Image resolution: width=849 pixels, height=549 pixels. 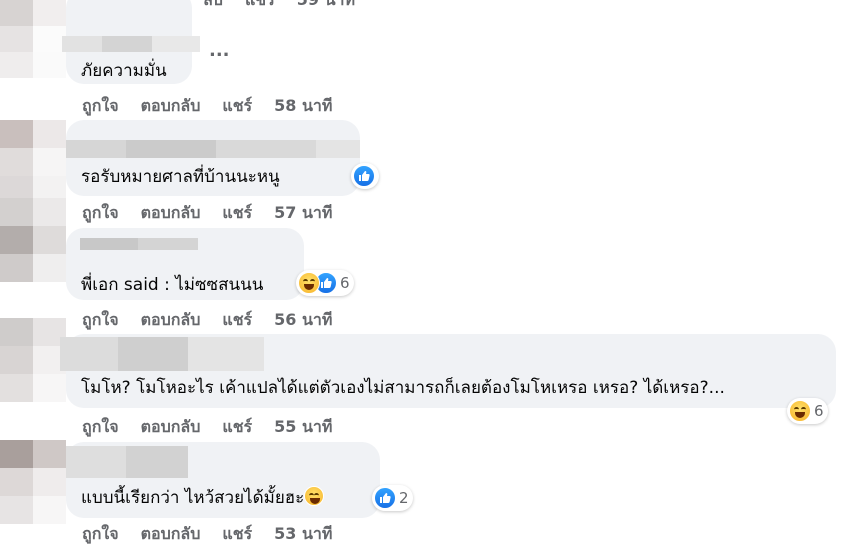 What do you see at coordinates (207, 534) in the screenshot?
I see `comment-actions: ถูกใจ ตอบกลับ แชร์ 53 นาที` at bounding box center [207, 534].